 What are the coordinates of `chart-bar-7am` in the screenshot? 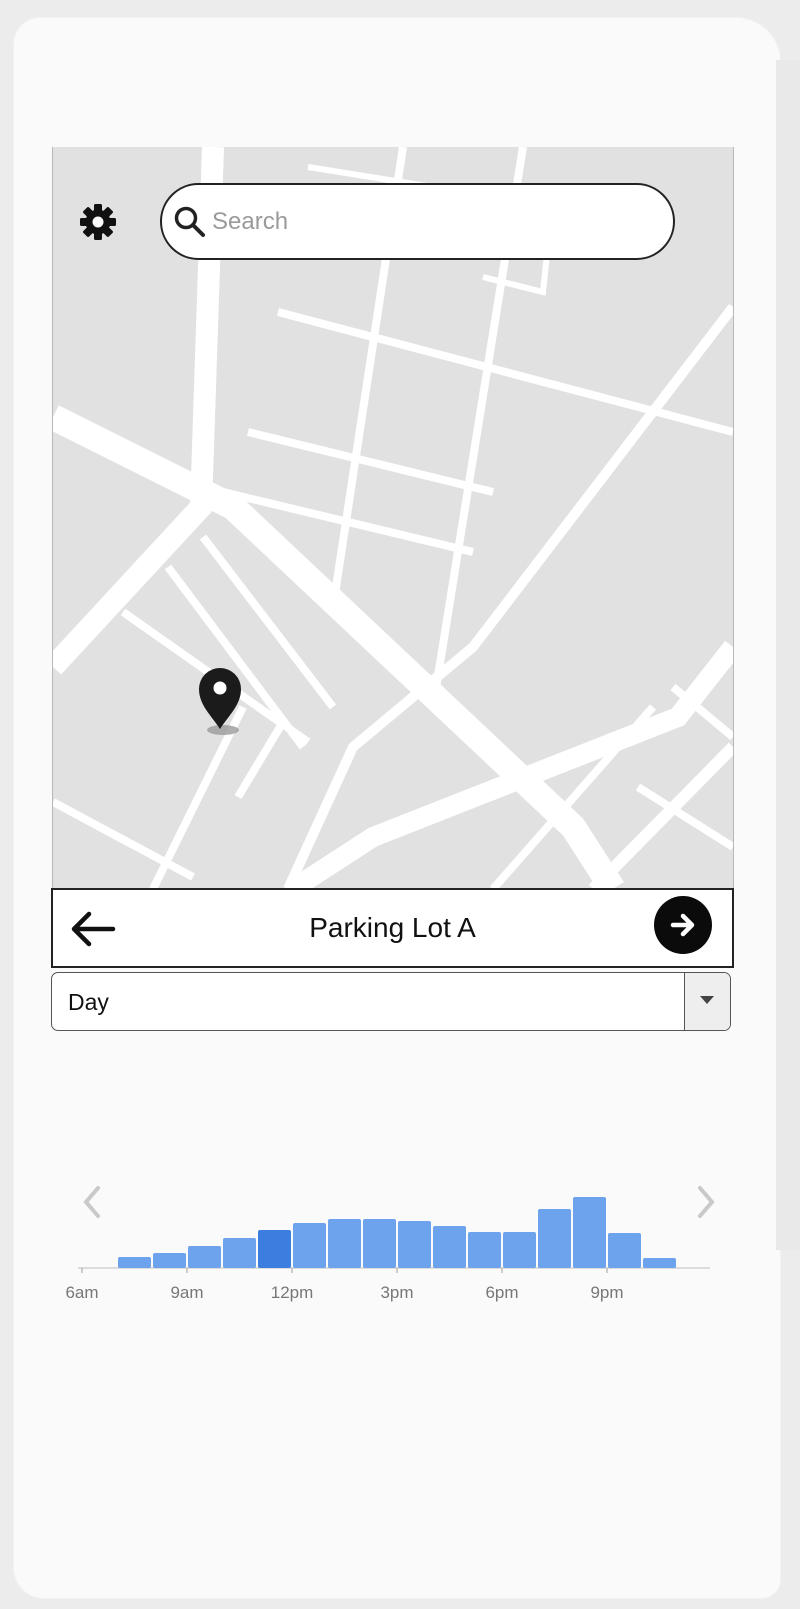 It's located at (134, 1262).